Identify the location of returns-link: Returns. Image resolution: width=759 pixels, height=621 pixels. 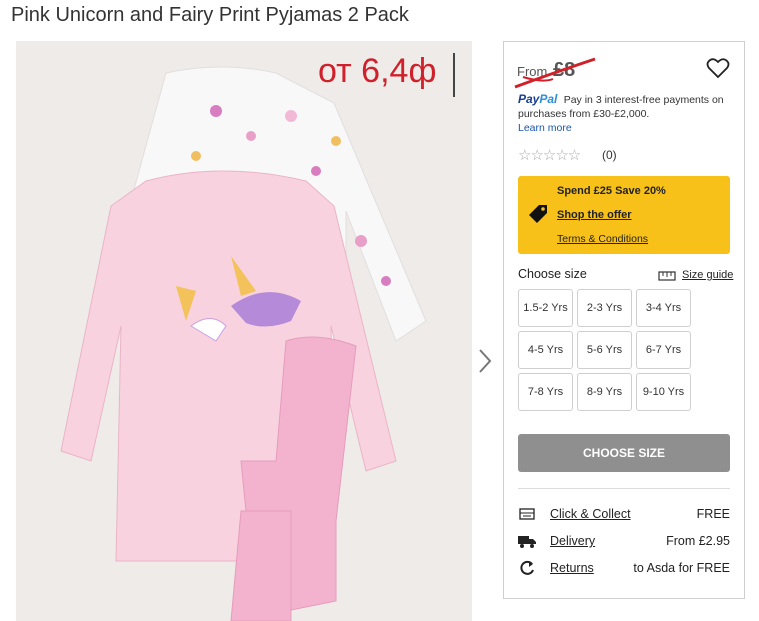
(572, 568).